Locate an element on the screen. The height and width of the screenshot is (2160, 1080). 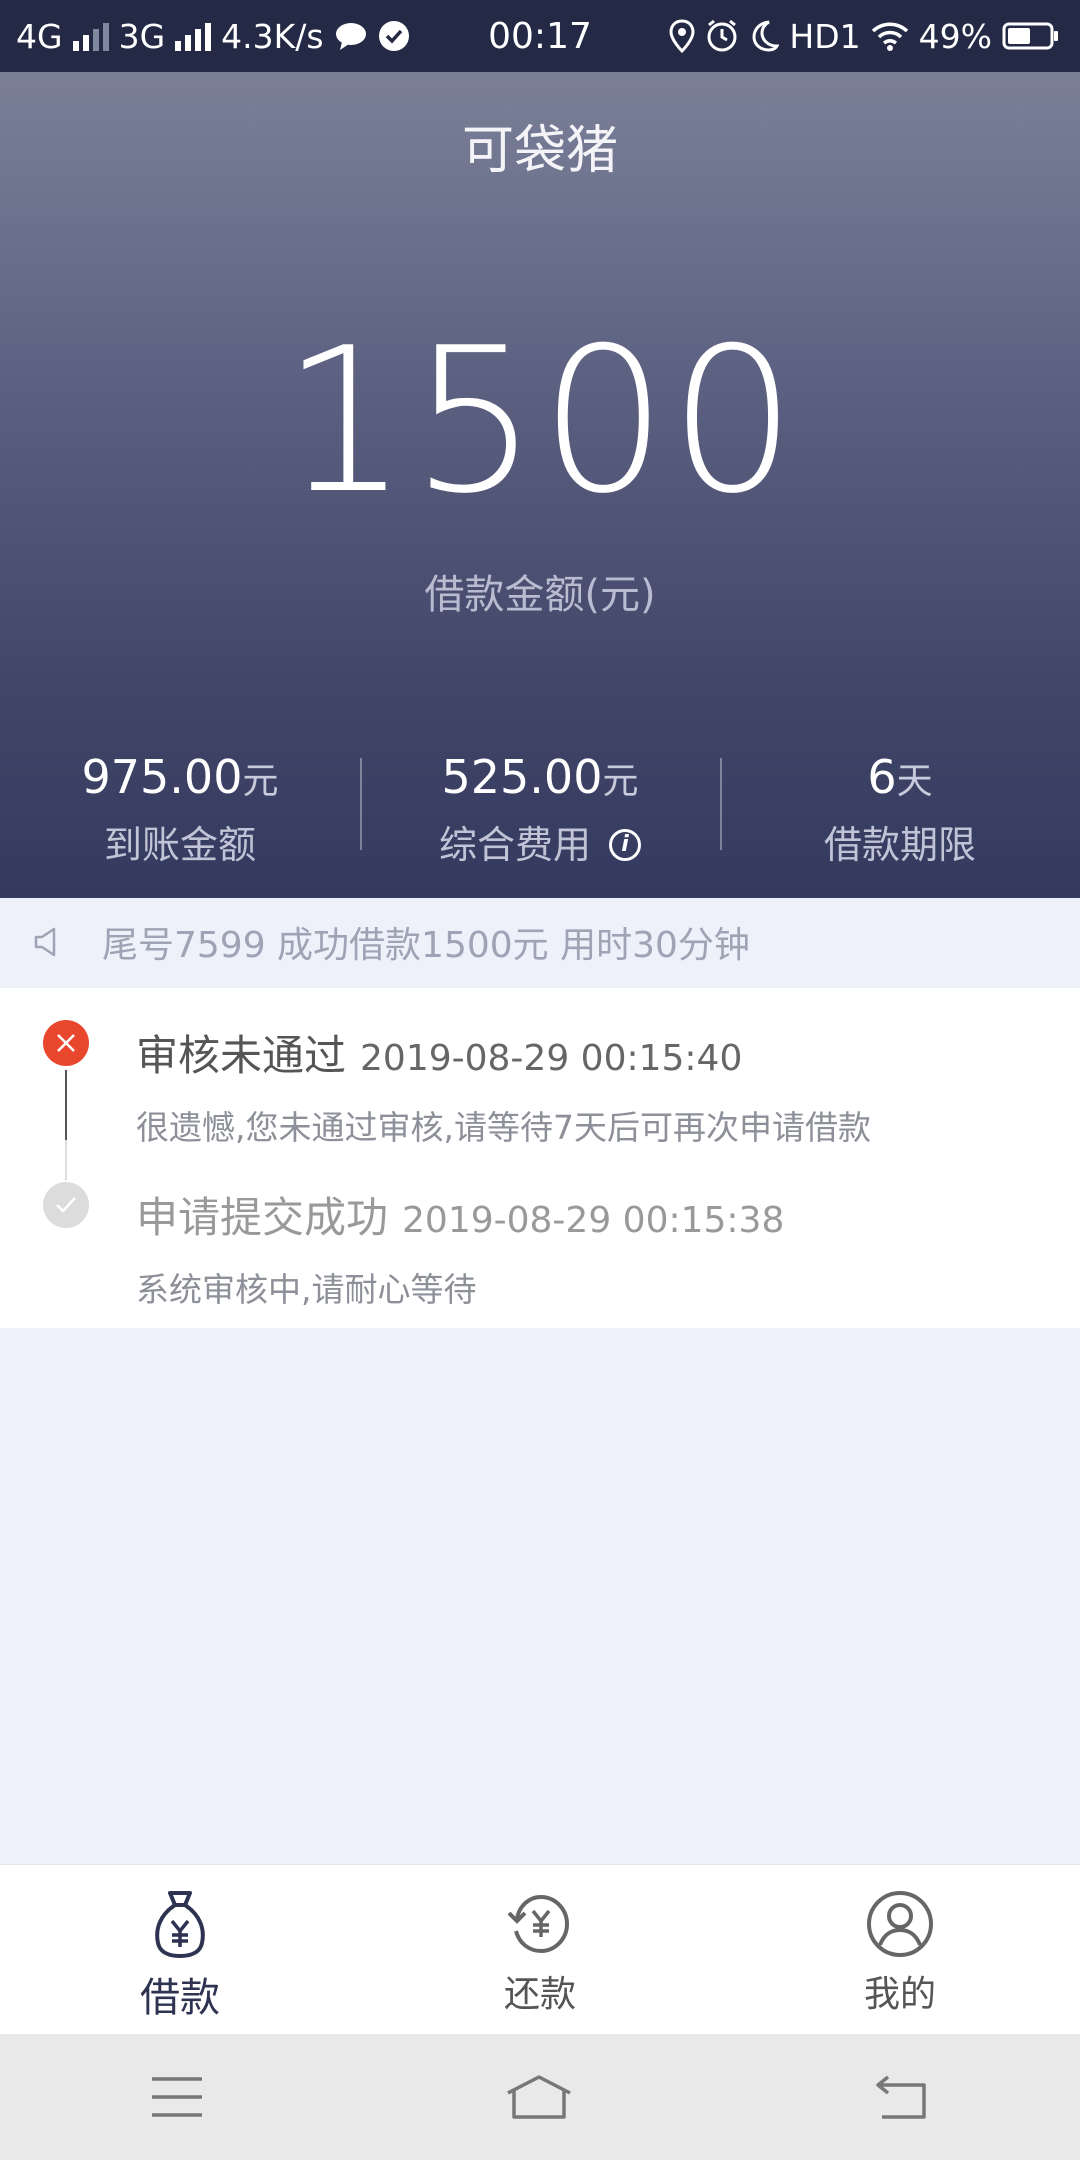
check-icon is located at coordinates (66, 1205).